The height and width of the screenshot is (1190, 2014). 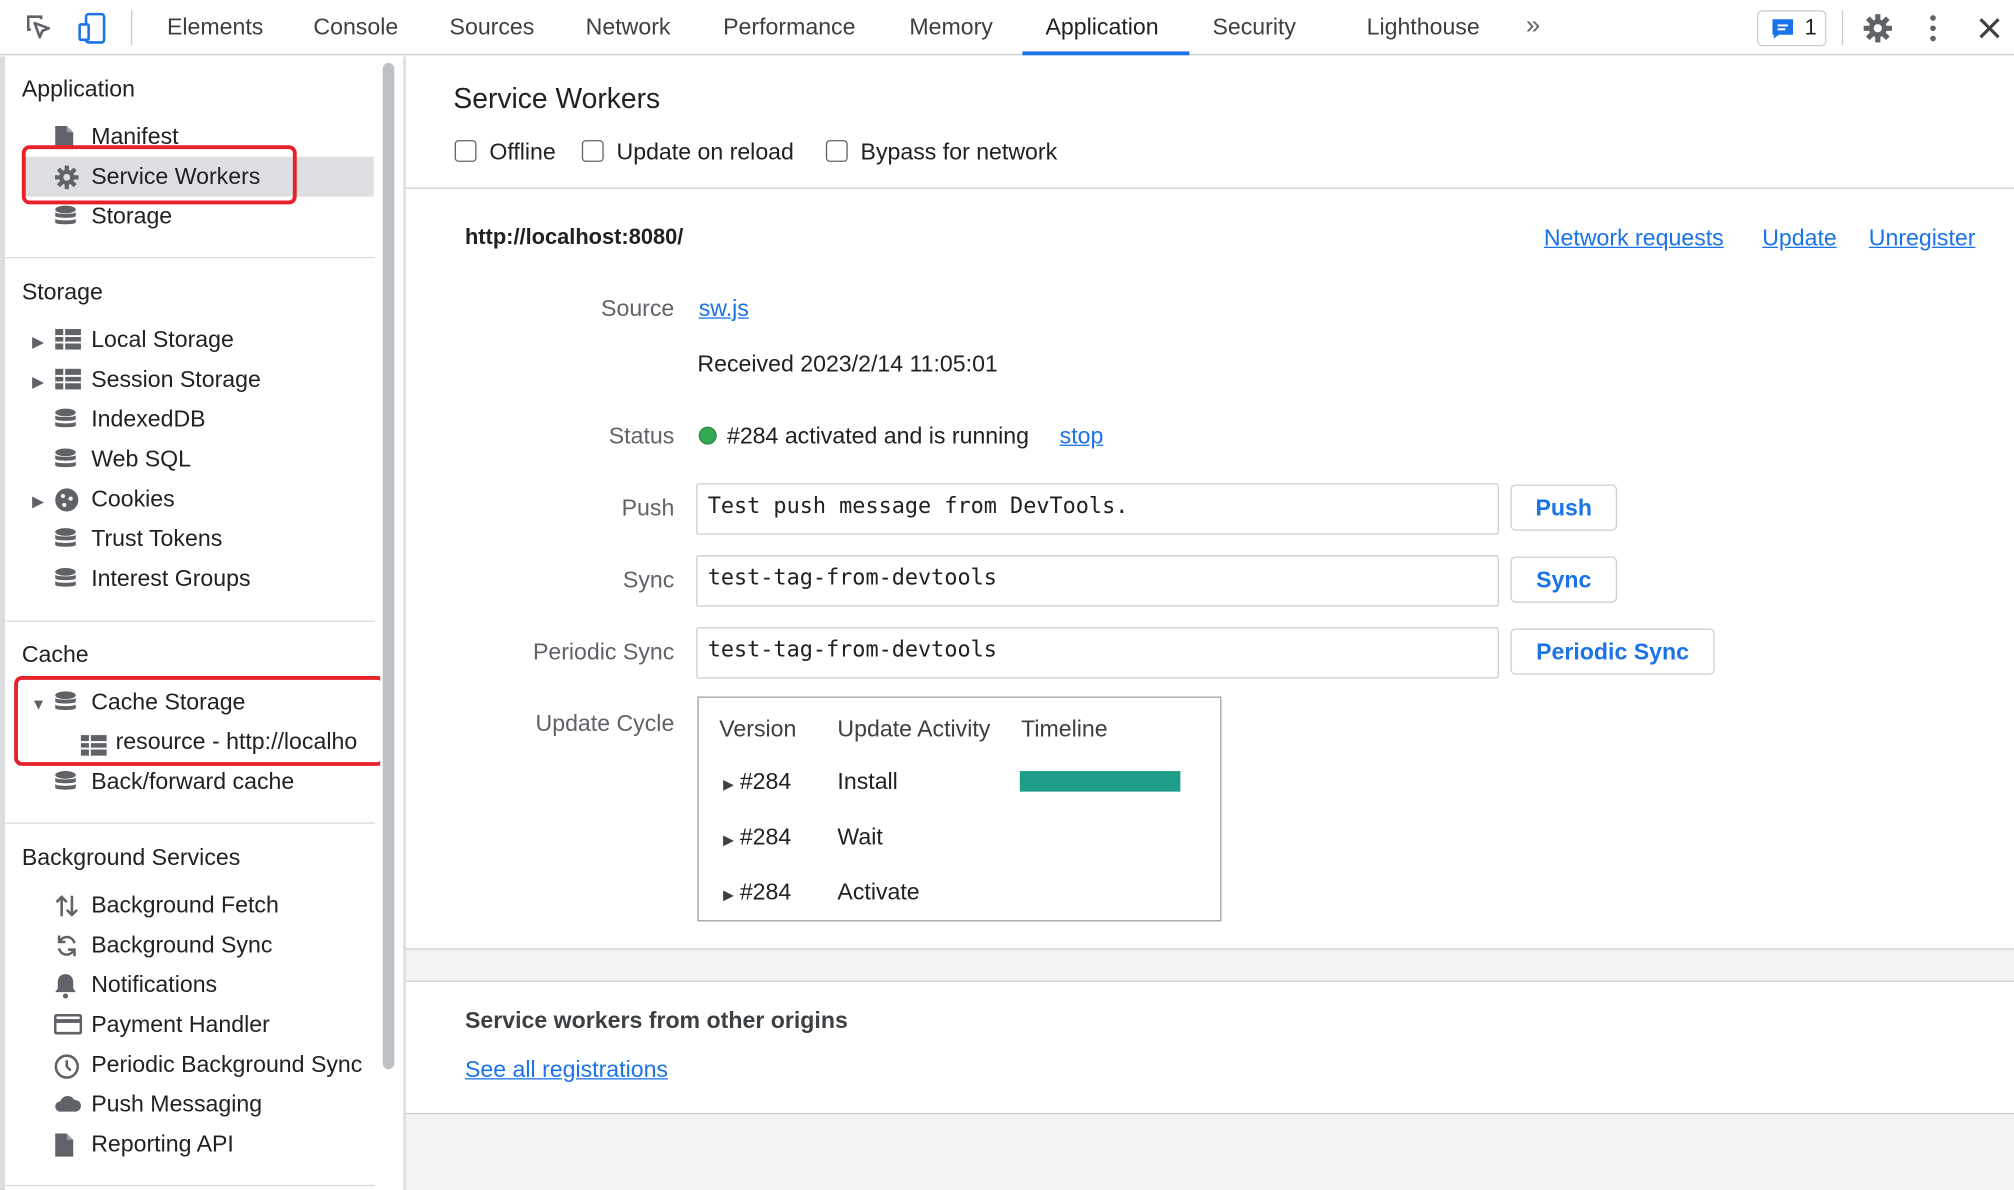 What do you see at coordinates (159, 175) in the screenshot?
I see `highlight-box-service-workers` at bounding box center [159, 175].